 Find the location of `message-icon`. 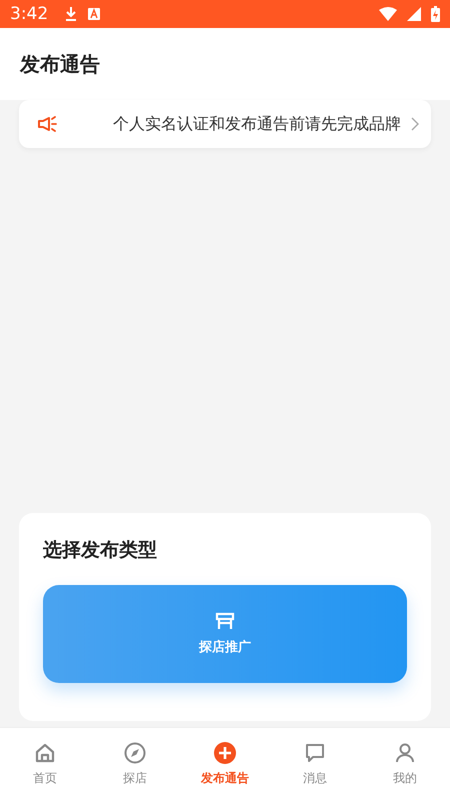

message-icon is located at coordinates (315, 753).